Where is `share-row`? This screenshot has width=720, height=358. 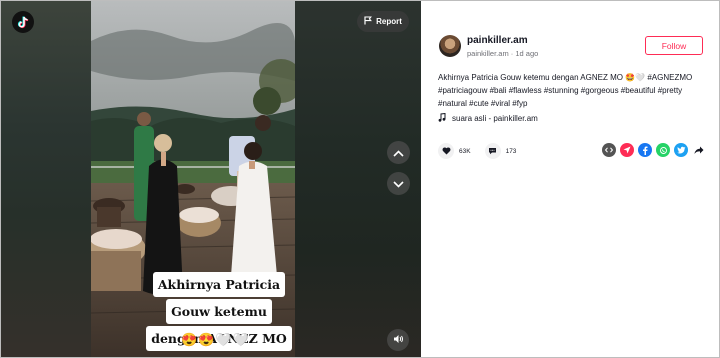
share-row is located at coordinates (654, 150).